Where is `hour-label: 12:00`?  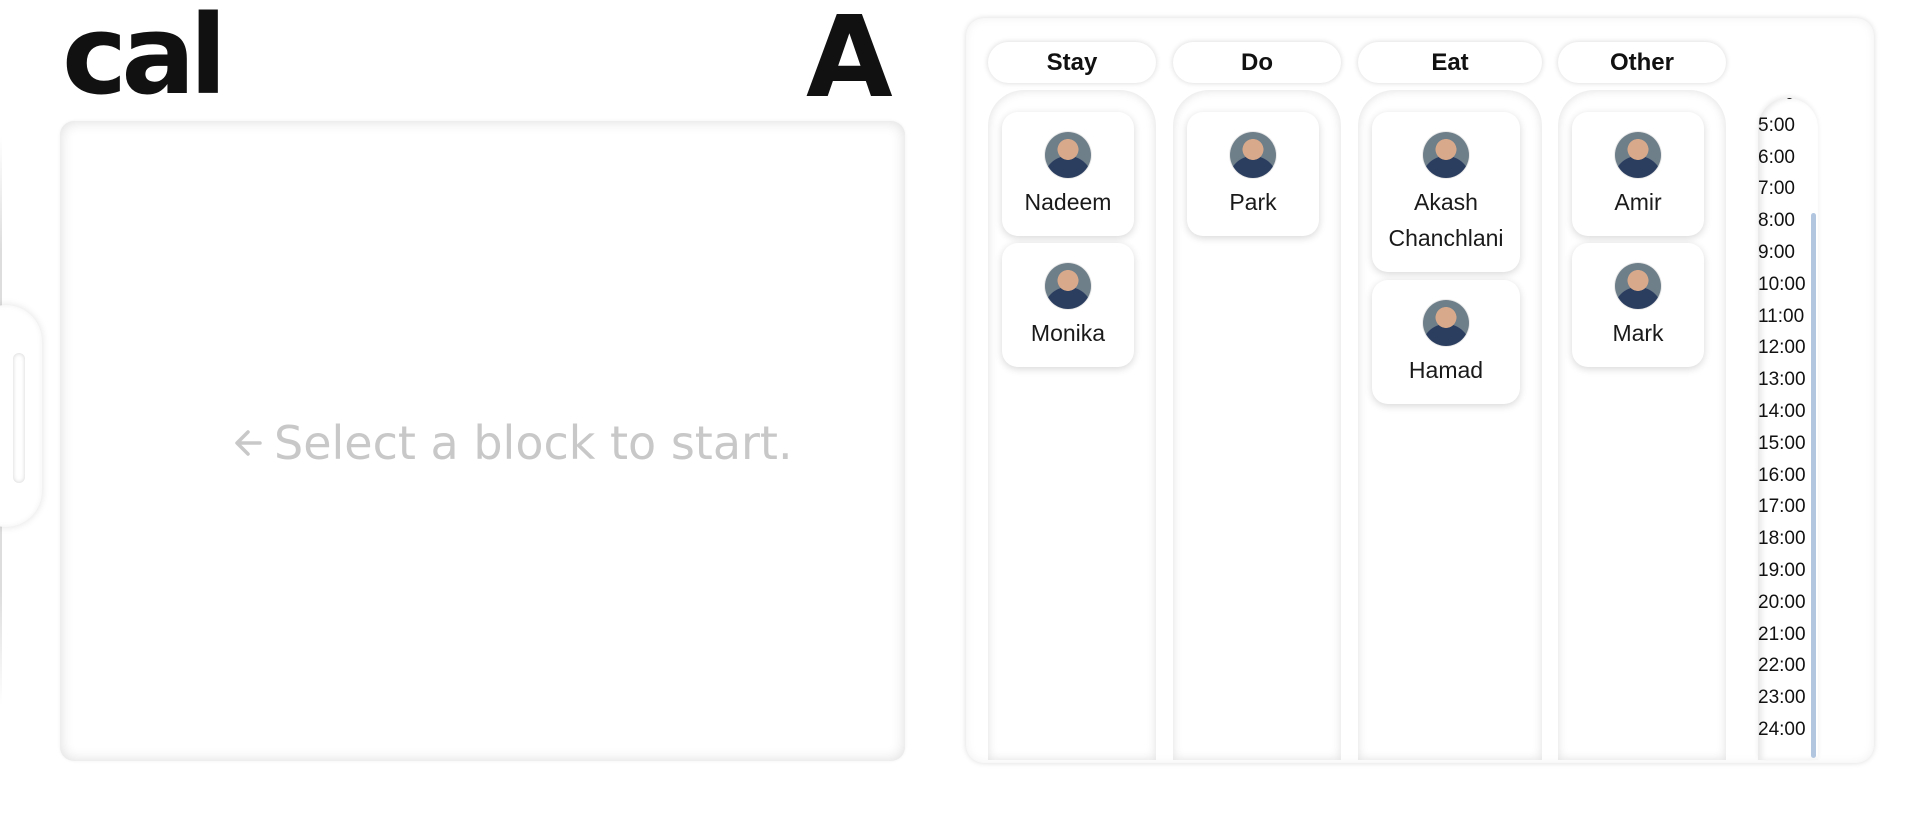
hour-label: 12:00 is located at coordinates (1782, 348).